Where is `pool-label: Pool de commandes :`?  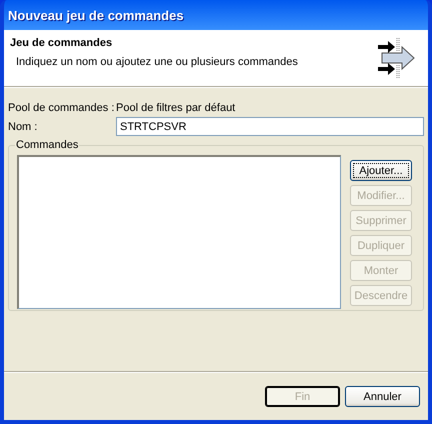 pool-label: Pool de commandes : is located at coordinates (62, 108).